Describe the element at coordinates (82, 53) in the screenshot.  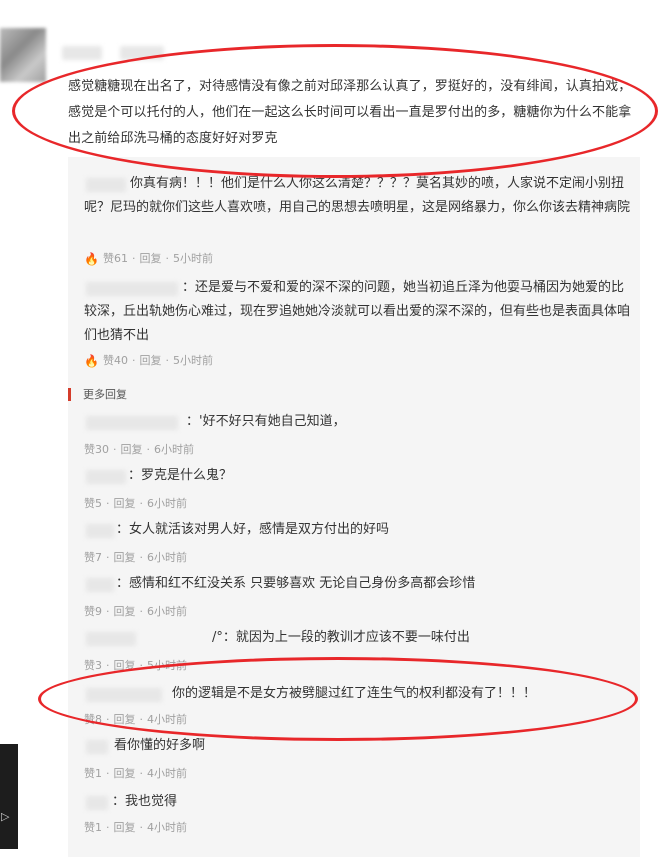
I see `commenter-name` at that location.